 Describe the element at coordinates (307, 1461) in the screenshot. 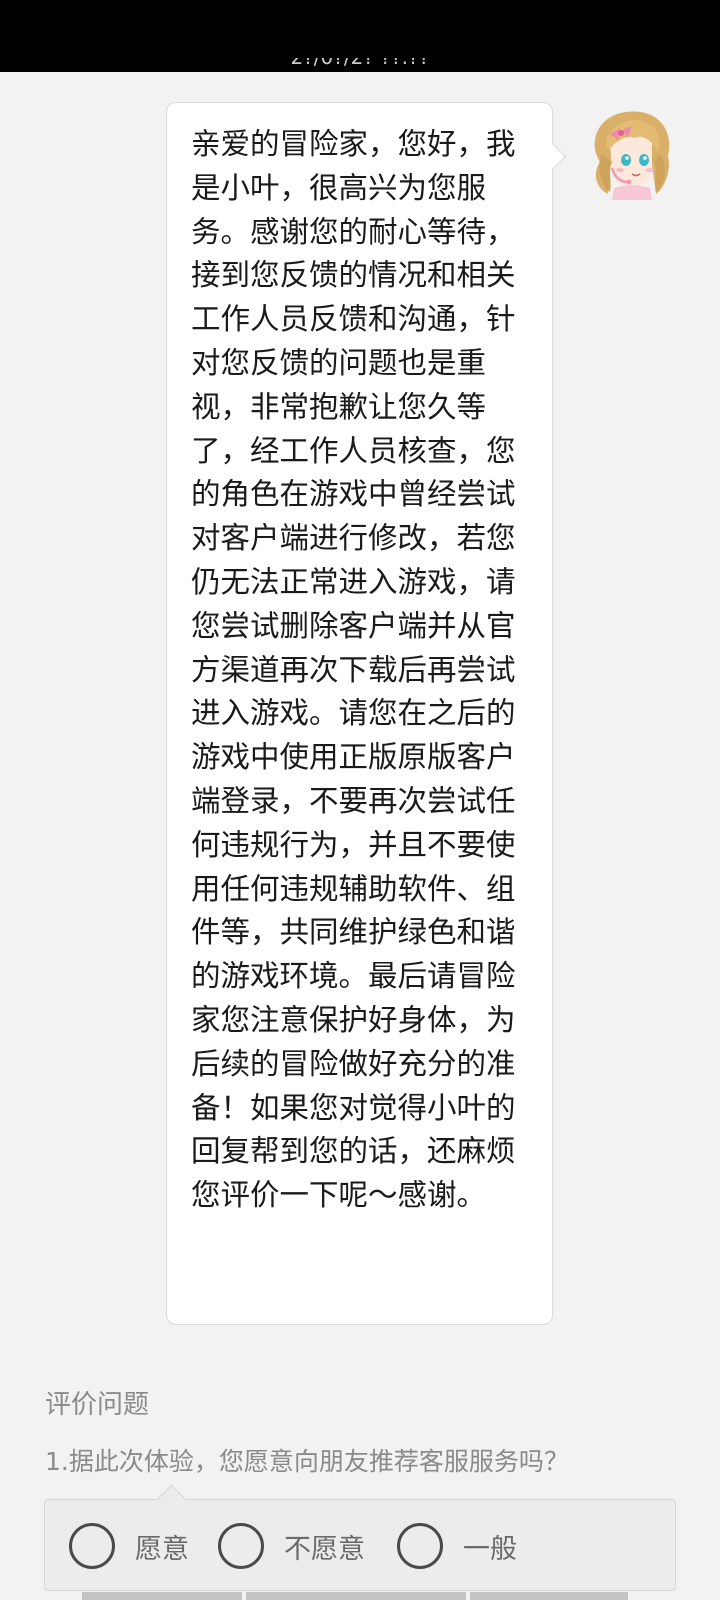

I see `rating-question: 1.据此次体验，您愿意向朋友推荐客服服务吗？` at that location.